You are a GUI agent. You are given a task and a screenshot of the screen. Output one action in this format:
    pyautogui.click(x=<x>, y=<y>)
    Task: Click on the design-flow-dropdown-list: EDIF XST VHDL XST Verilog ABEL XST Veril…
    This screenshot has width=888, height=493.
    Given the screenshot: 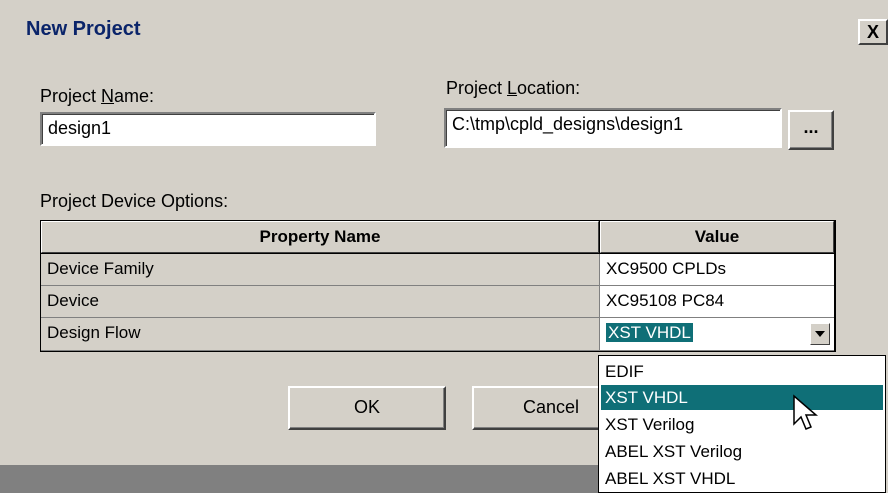 What is the action you would take?
    pyautogui.click(x=742, y=424)
    